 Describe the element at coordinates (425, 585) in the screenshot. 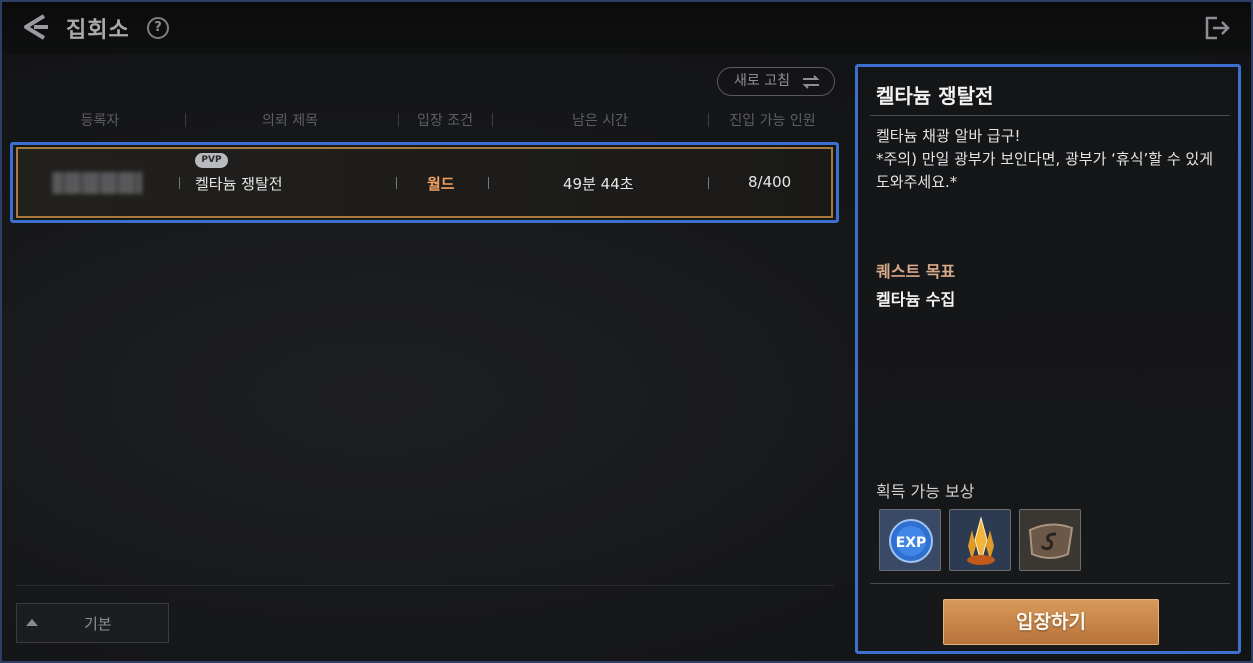

I see `list-divider` at that location.